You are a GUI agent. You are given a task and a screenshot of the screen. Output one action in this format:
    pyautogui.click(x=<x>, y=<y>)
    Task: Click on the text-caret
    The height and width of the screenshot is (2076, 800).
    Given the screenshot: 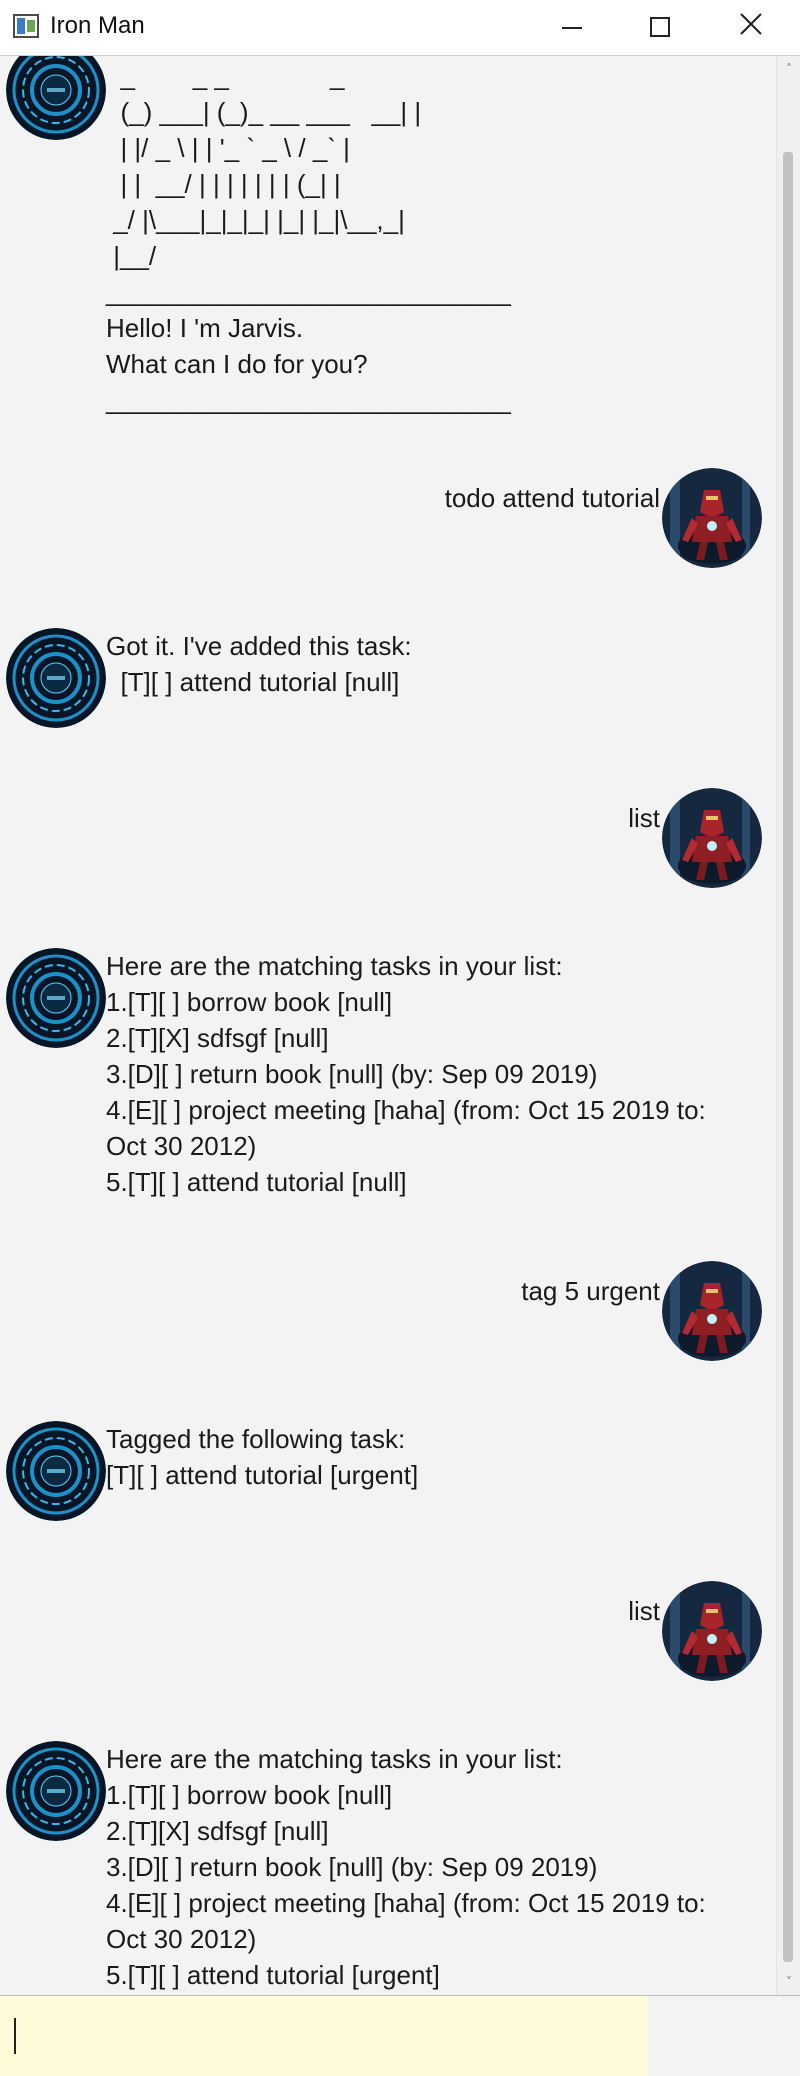 What is the action you would take?
    pyautogui.click(x=15, y=2036)
    